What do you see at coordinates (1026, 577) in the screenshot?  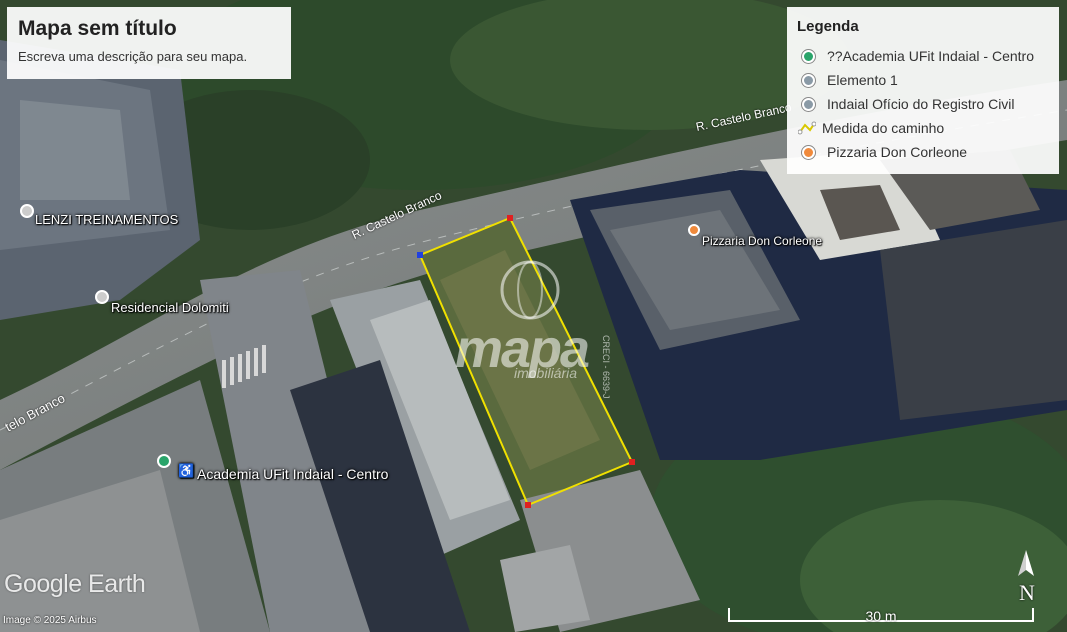 I see `compass: N` at bounding box center [1026, 577].